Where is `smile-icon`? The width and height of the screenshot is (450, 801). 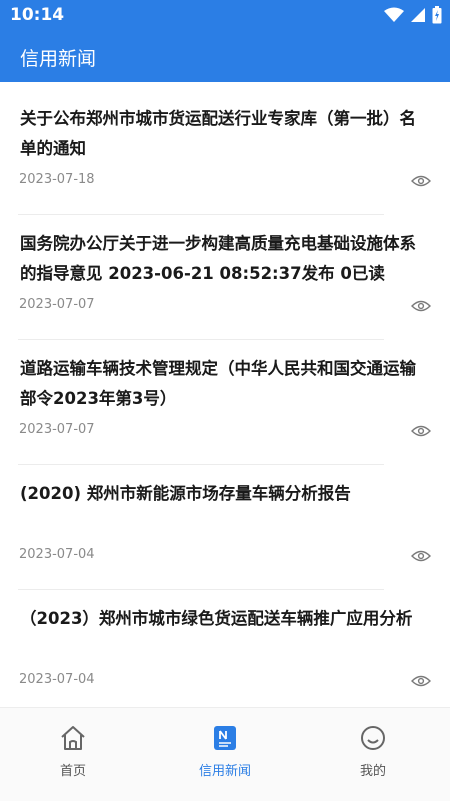 smile-icon is located at coordinates (373, 738).